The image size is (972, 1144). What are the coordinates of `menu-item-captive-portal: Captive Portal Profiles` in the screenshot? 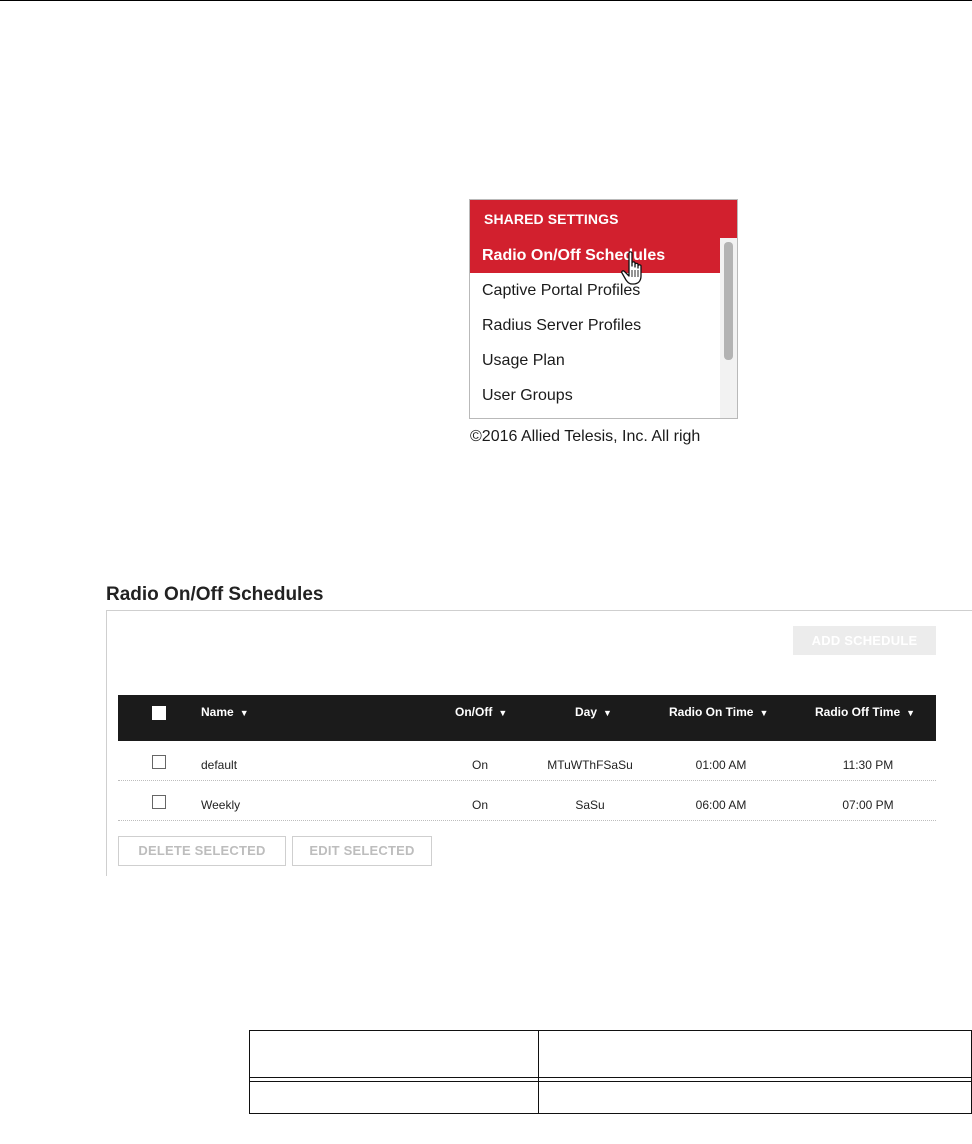 It's located at (595, 290).